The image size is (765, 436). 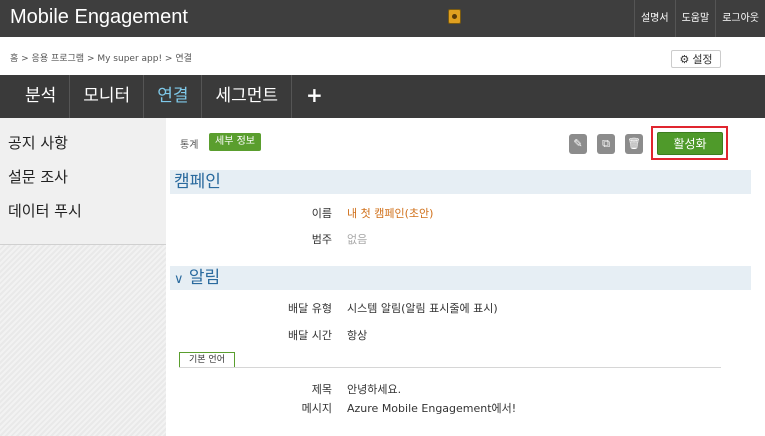 What do you see at coordinates (578, 144) in the screenshot?
I see `edit-icon: ✎` at bounding box center [578, 144].